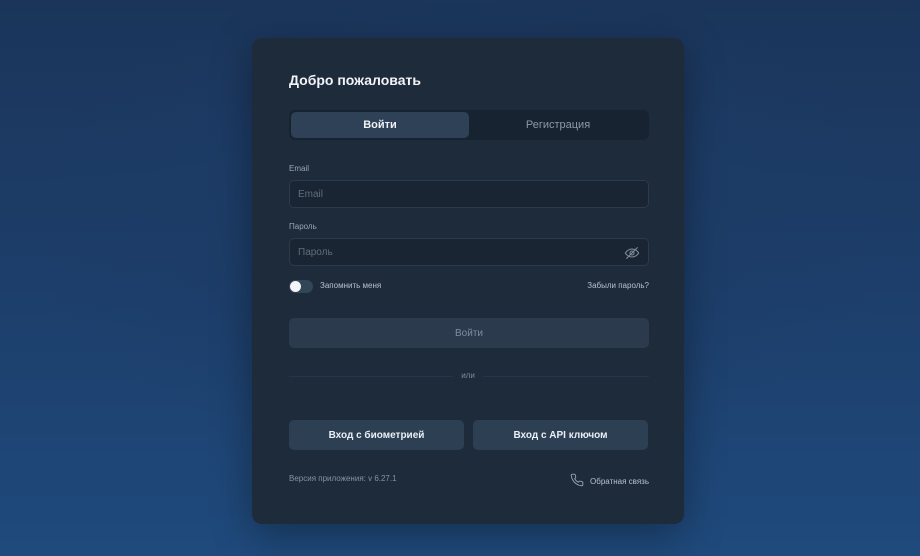  I want to click on feedback-link: Обратная связь, so click(609, 481).